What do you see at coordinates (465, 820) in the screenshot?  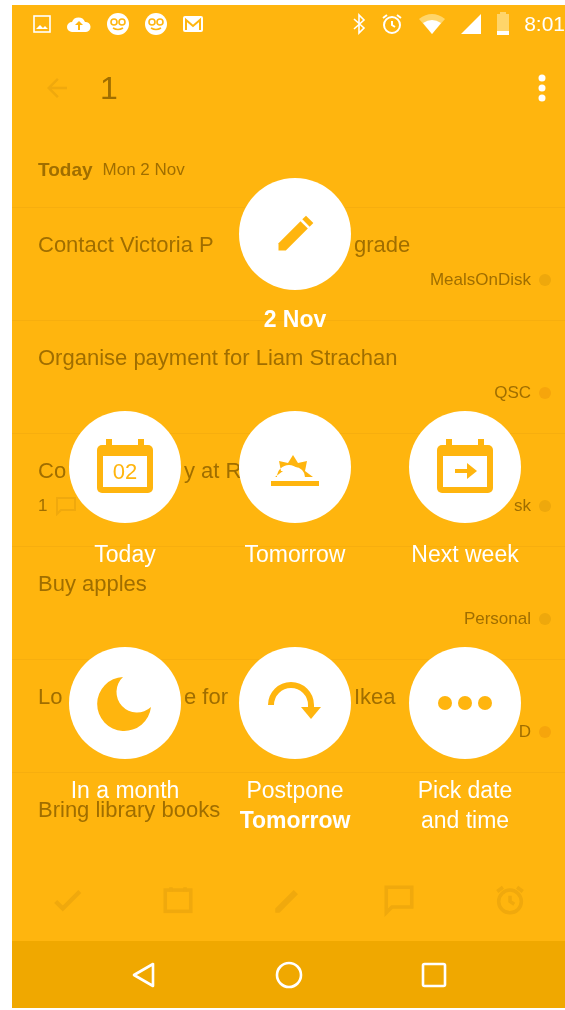 I see `option-label: and time` at bounding box center [465, 820].